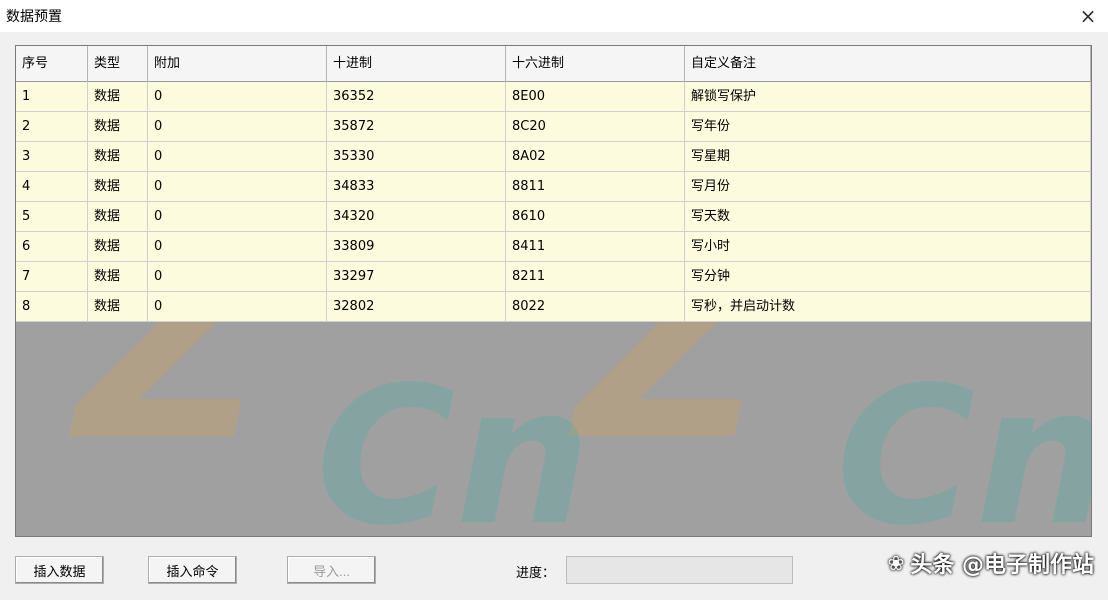 This screenshot has height=600, width=1108. Describe the element at coordinates (888, 157) in the screenshot. I see `cell-note: 写星期` at that location.